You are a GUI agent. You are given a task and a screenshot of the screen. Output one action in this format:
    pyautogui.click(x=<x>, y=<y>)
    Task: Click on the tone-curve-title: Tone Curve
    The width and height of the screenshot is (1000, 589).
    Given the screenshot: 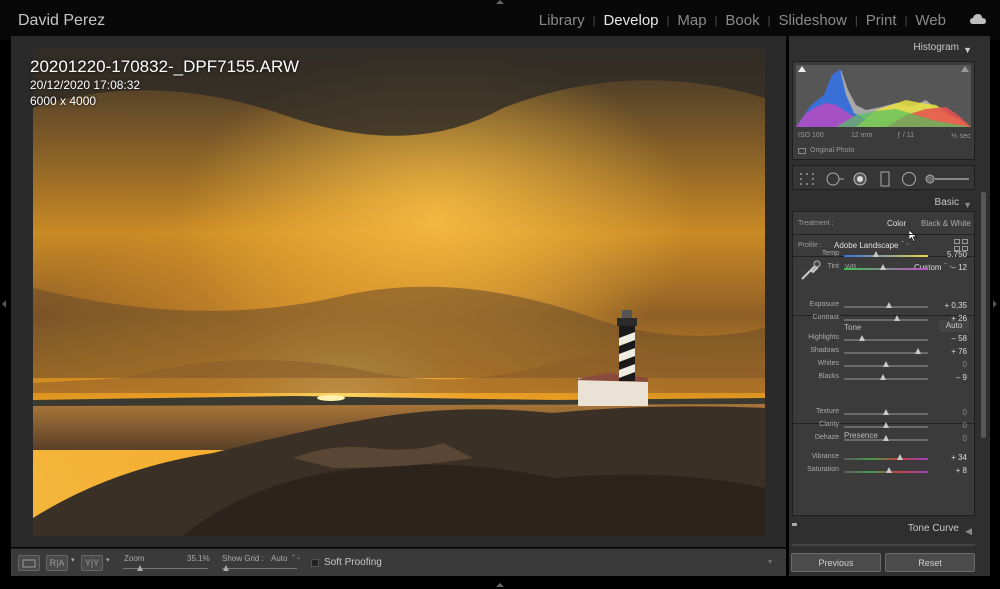 What is the action you would take?
    pyautogui.click(x=933, y=528)
    